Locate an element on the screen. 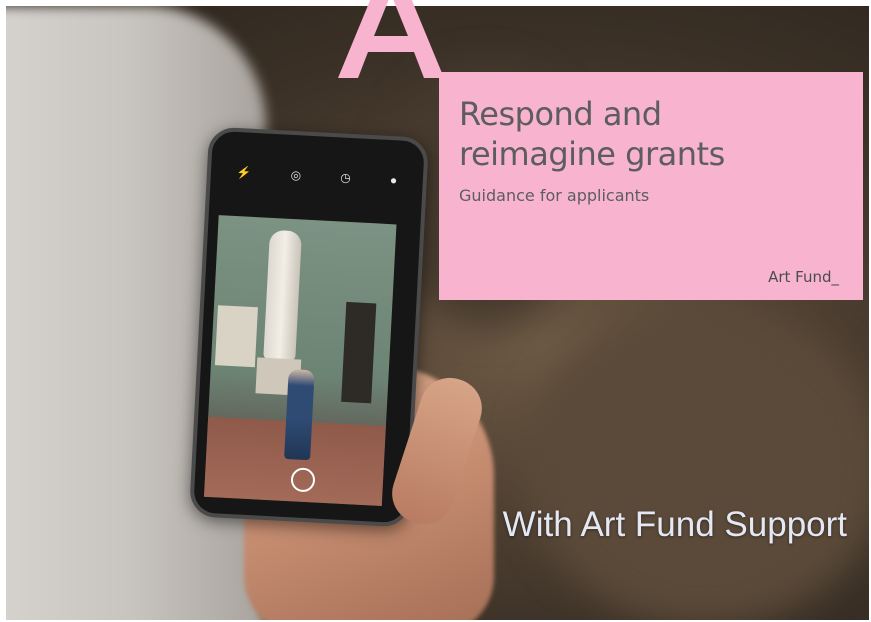 The image size is (871, 622). card-brand: Art Fund_ is located at coordinates (803, 277).